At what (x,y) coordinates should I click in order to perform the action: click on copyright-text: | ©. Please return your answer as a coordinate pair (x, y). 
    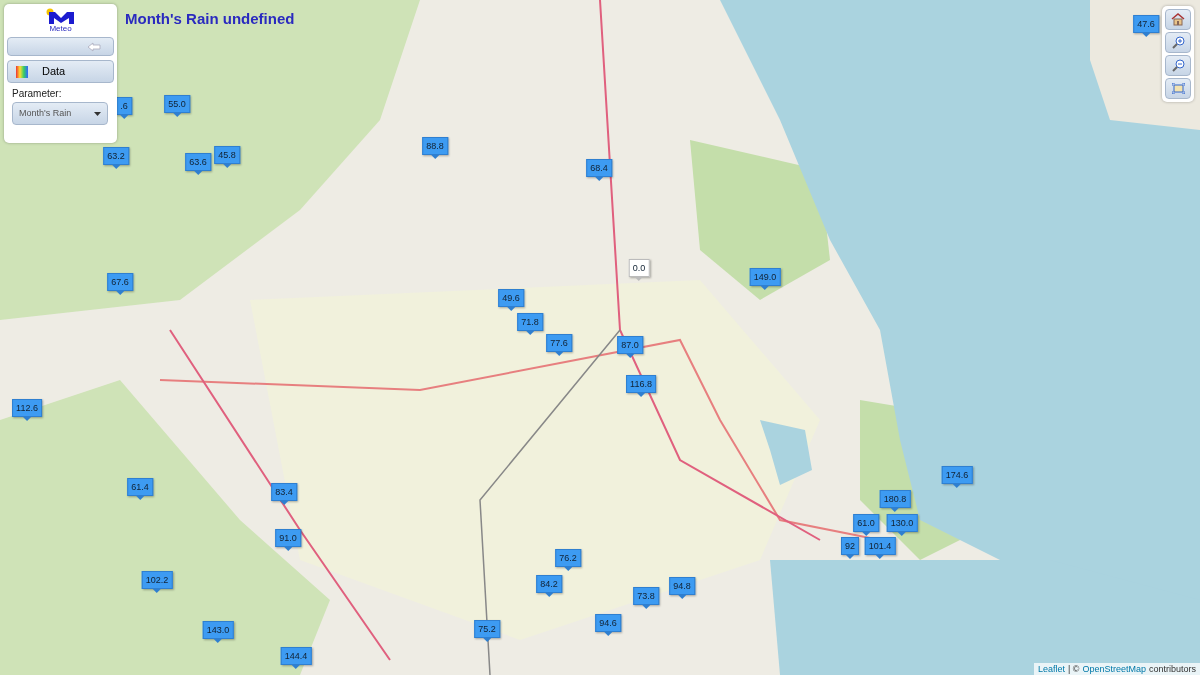
    Looking at the image, I should click on (1073, 669).